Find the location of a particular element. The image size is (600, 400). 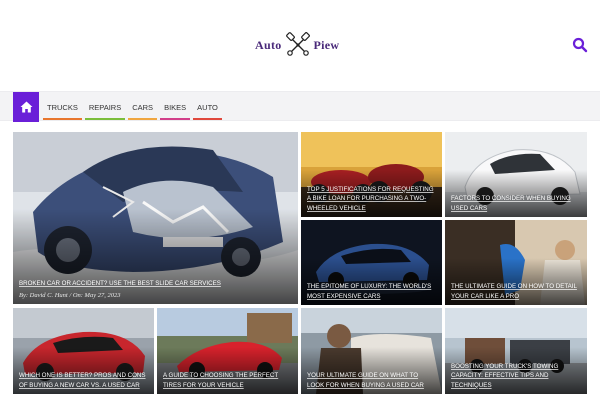

nav-item-label: BIKES is located at coordinates (175, 107).